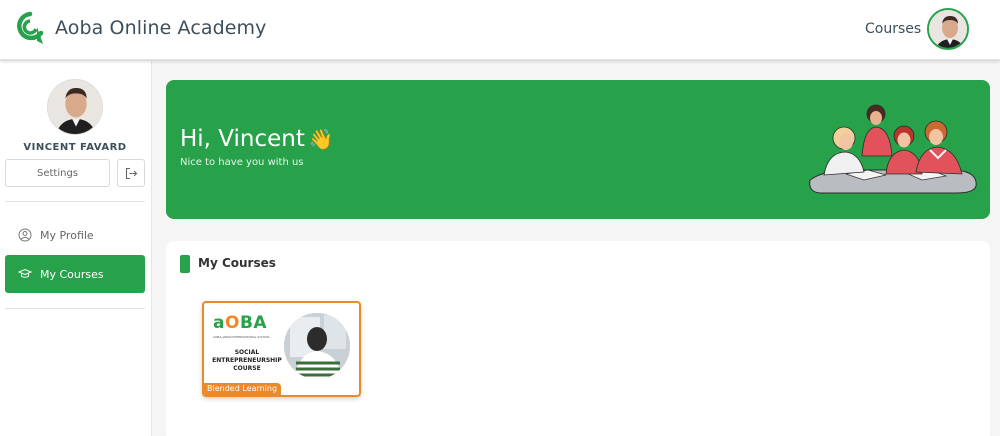  I want to click on student-at-whiteboard-image, so click(317, 346).